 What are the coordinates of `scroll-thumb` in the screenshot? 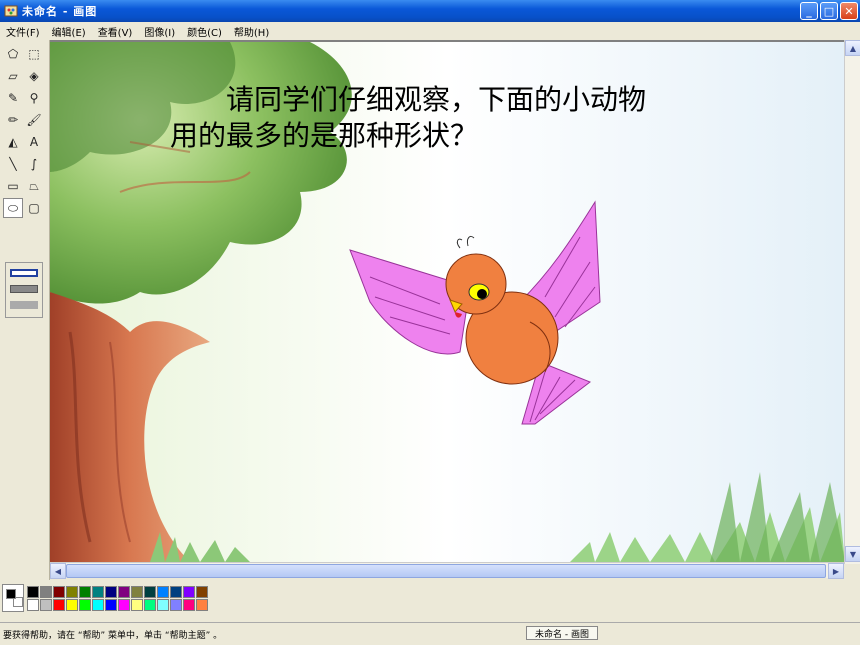 It's located at (446, 571).